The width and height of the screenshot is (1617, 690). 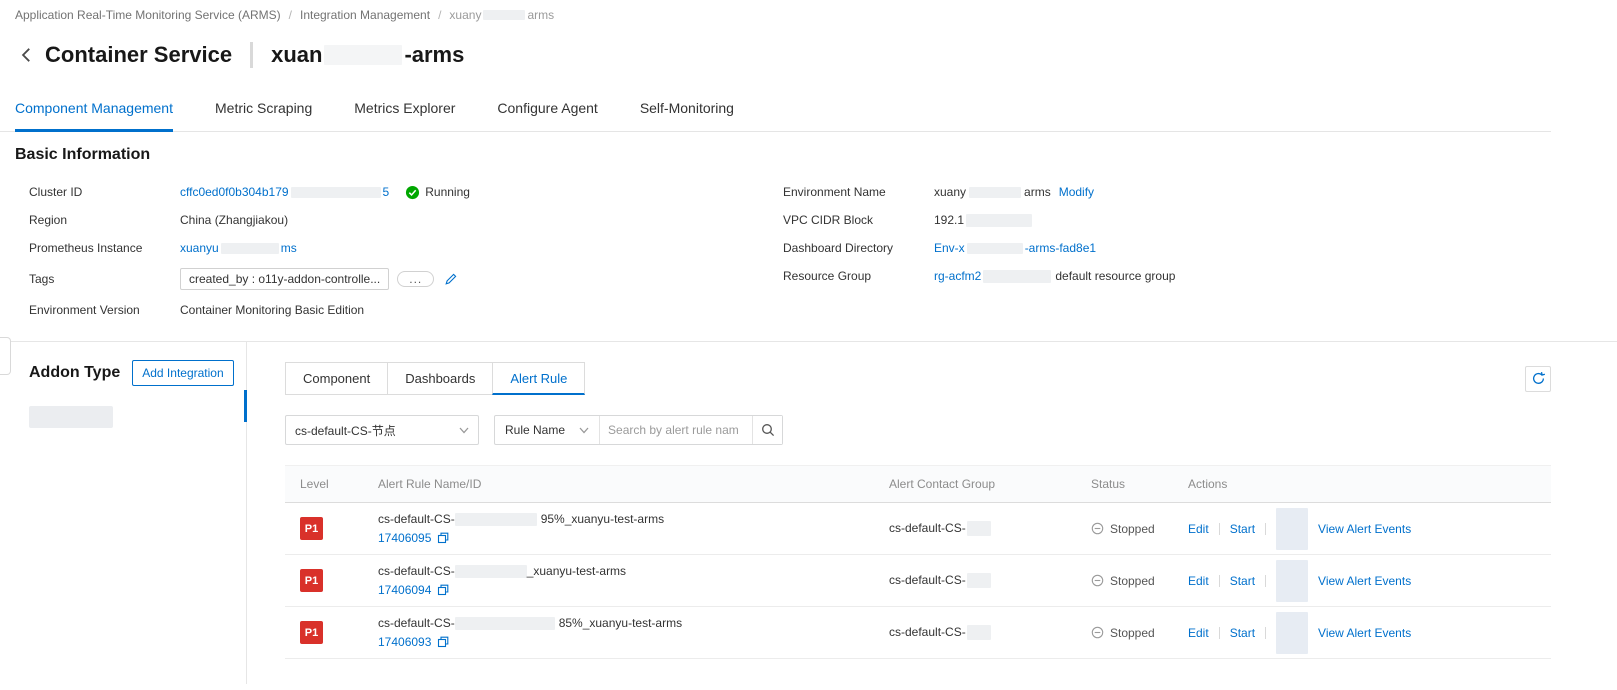 What do you see at coordinates (27, 55) in the screenshot?
I see `back-button` at bounding box center [27, 55].